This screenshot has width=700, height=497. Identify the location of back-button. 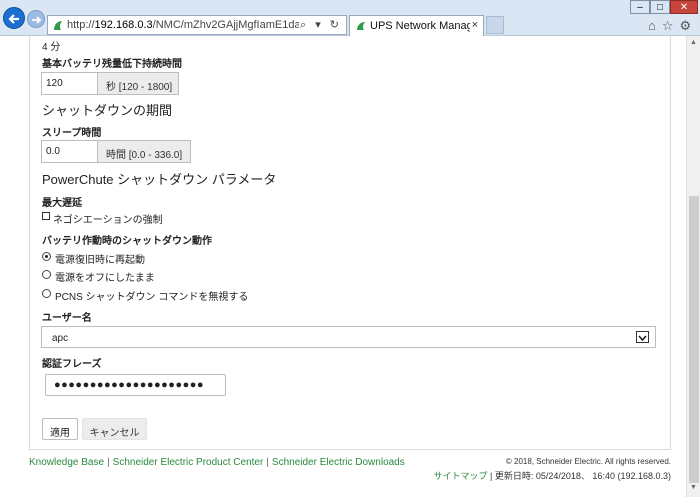
(14, 18).